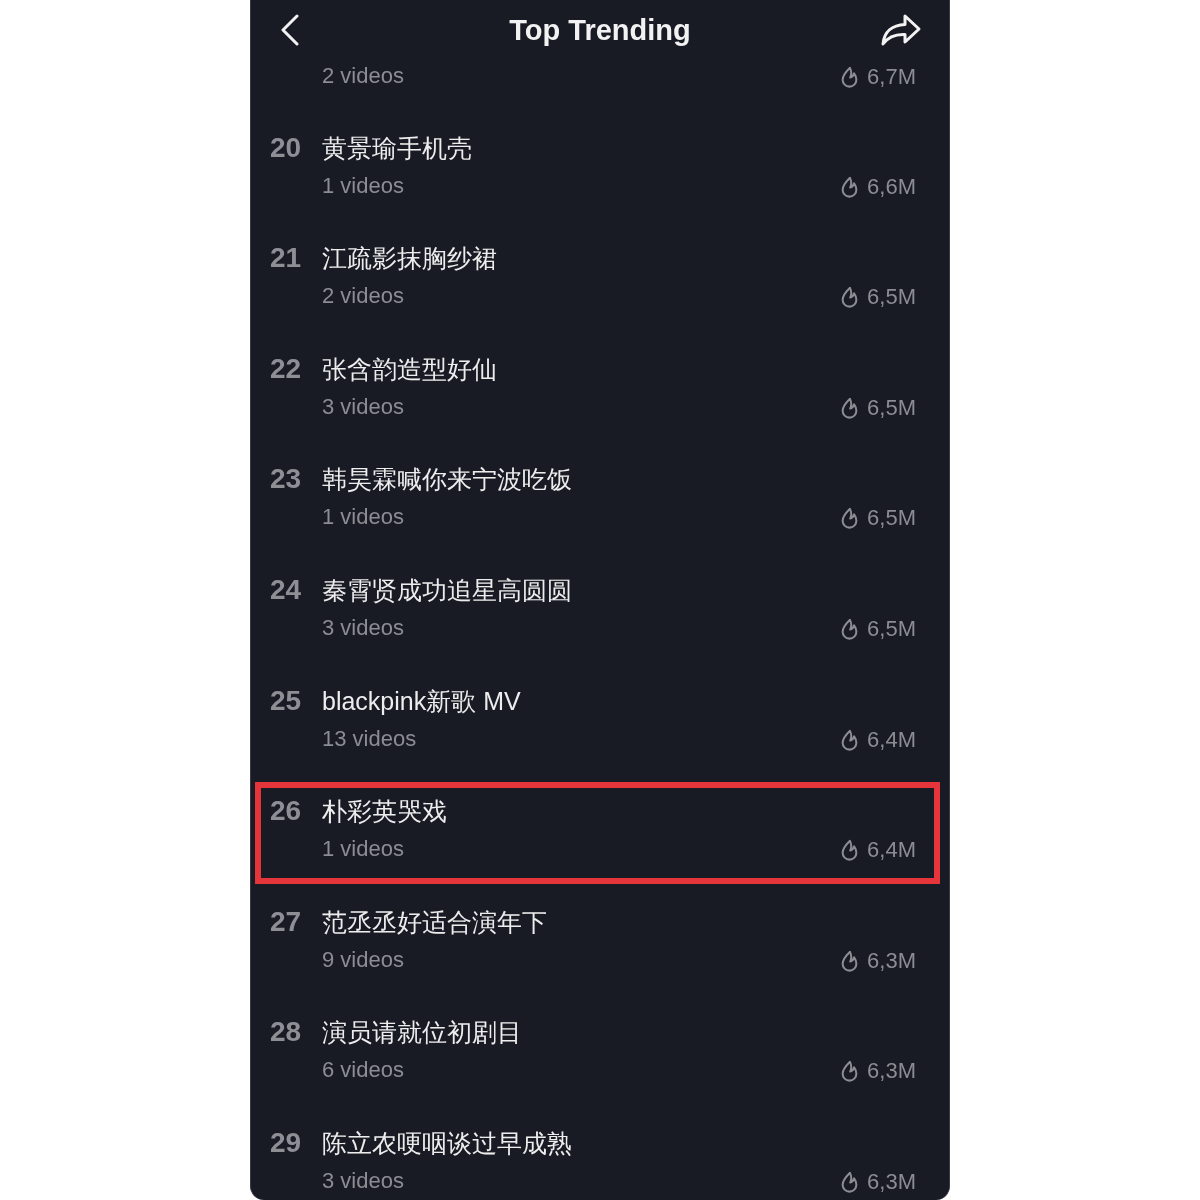 The height and width of the screenshot is (1200, 1200). I want to click on topic-title: 秦霄贤成功追星高圆圆, so click(447, 589).